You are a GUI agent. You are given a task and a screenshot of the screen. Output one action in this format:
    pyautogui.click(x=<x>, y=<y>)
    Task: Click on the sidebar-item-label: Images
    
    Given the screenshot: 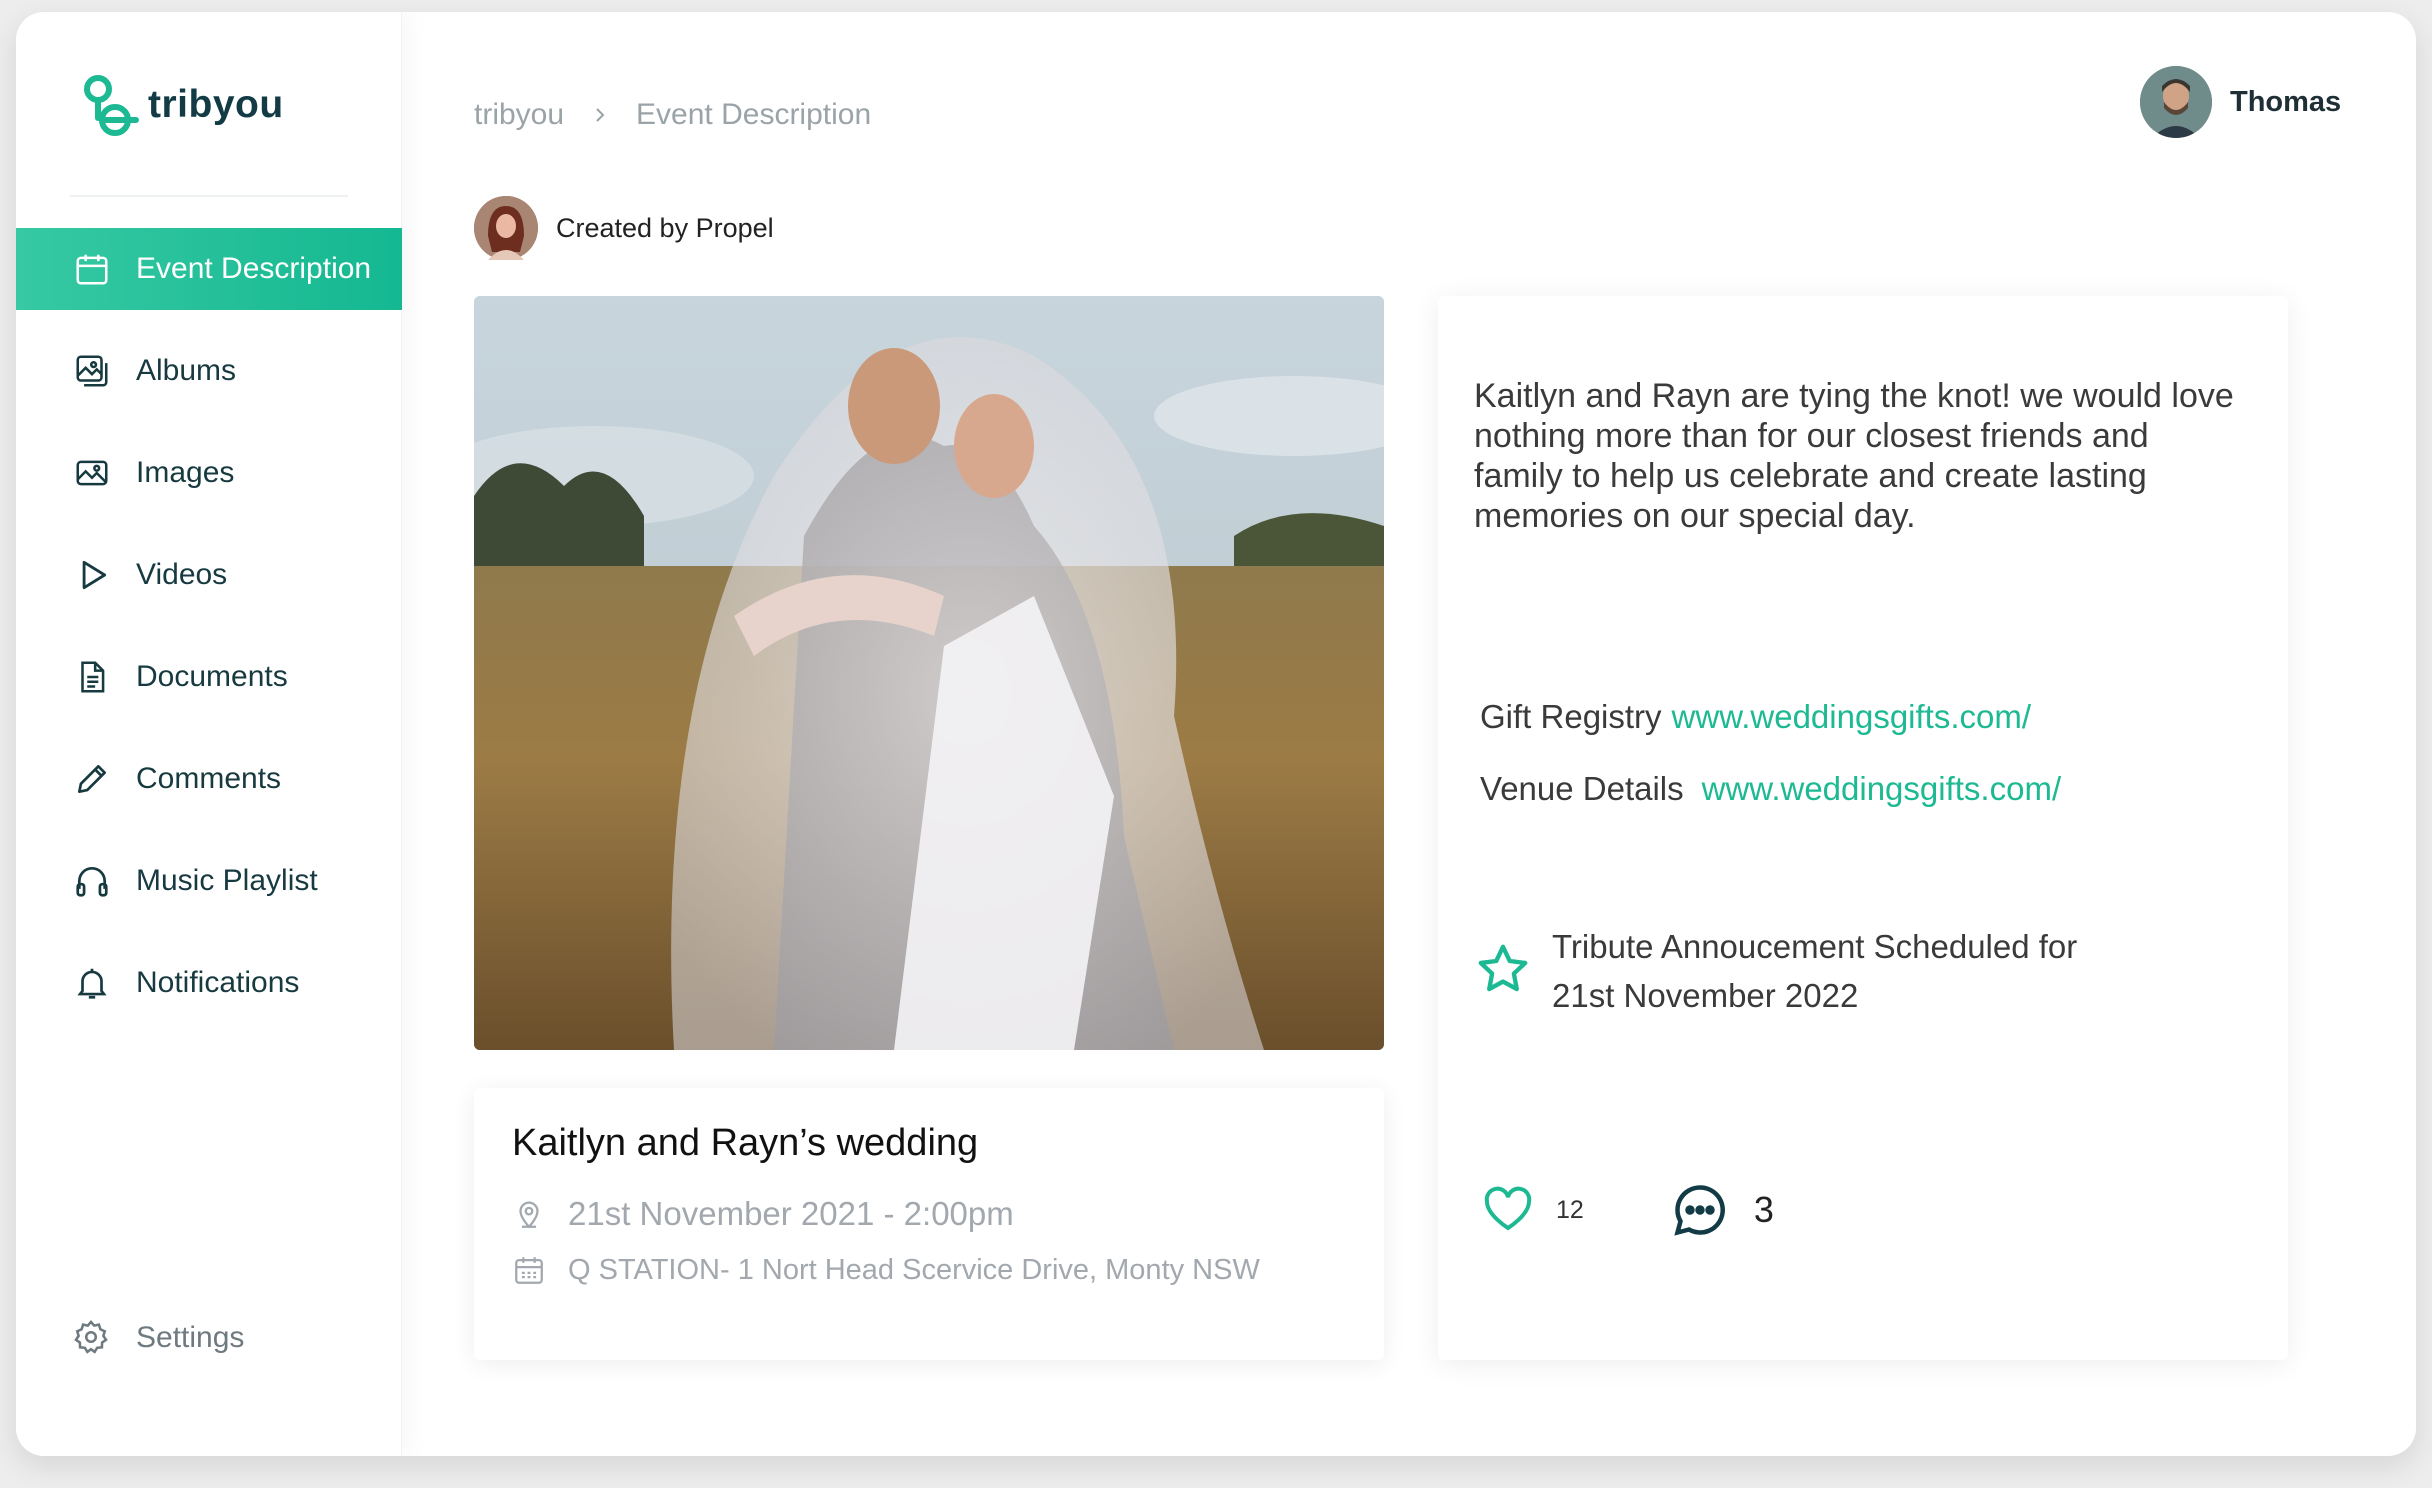 What is the action you would take?
    pyautogui.click(x=185, y=472)
    